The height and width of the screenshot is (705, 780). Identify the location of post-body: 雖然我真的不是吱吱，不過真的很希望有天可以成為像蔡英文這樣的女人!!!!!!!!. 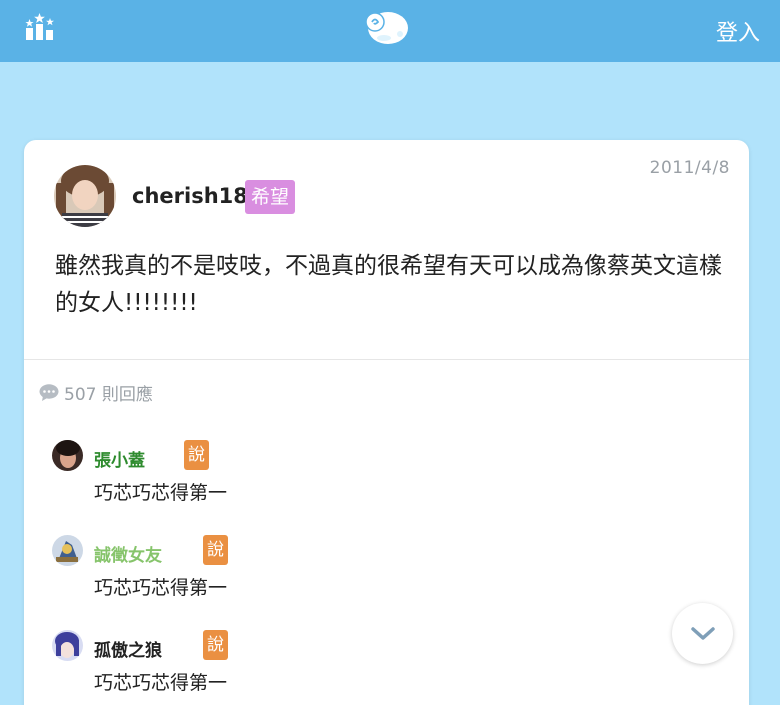
(388, 284).